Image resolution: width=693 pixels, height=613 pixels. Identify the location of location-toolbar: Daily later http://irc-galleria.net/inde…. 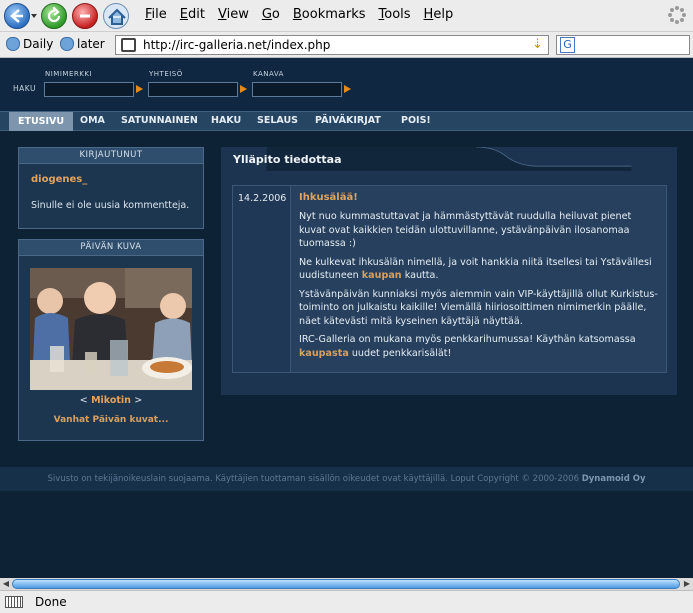
(346, 45).